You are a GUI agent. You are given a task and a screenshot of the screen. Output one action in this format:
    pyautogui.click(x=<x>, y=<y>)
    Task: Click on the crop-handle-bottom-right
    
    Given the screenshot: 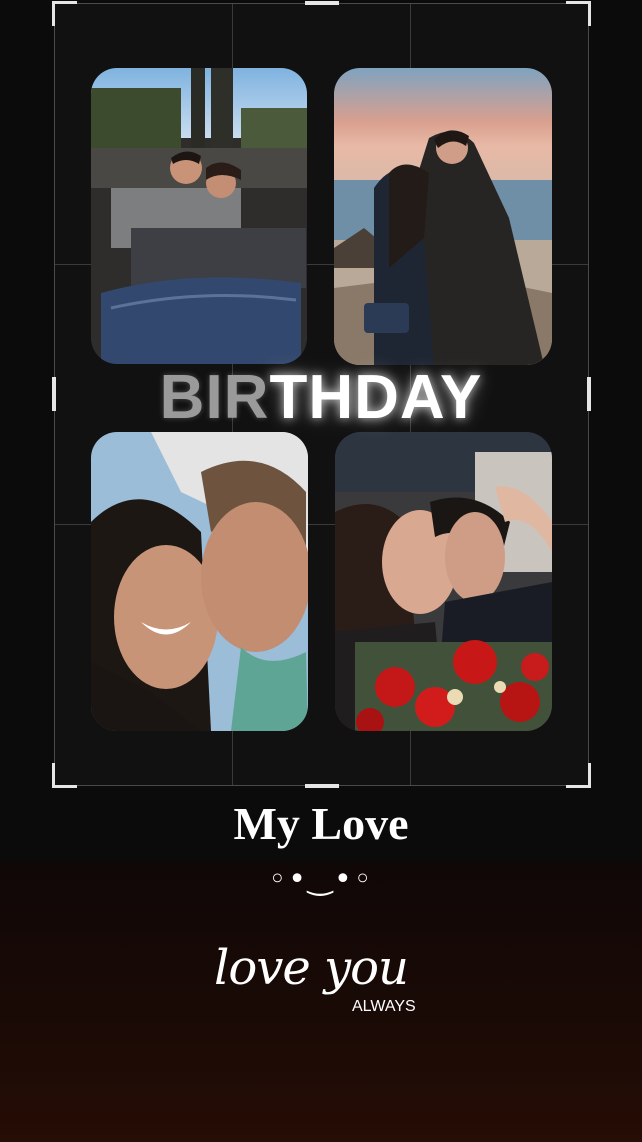 What is the action you would take?
    pyautogui.click(x=578, y=775)
    